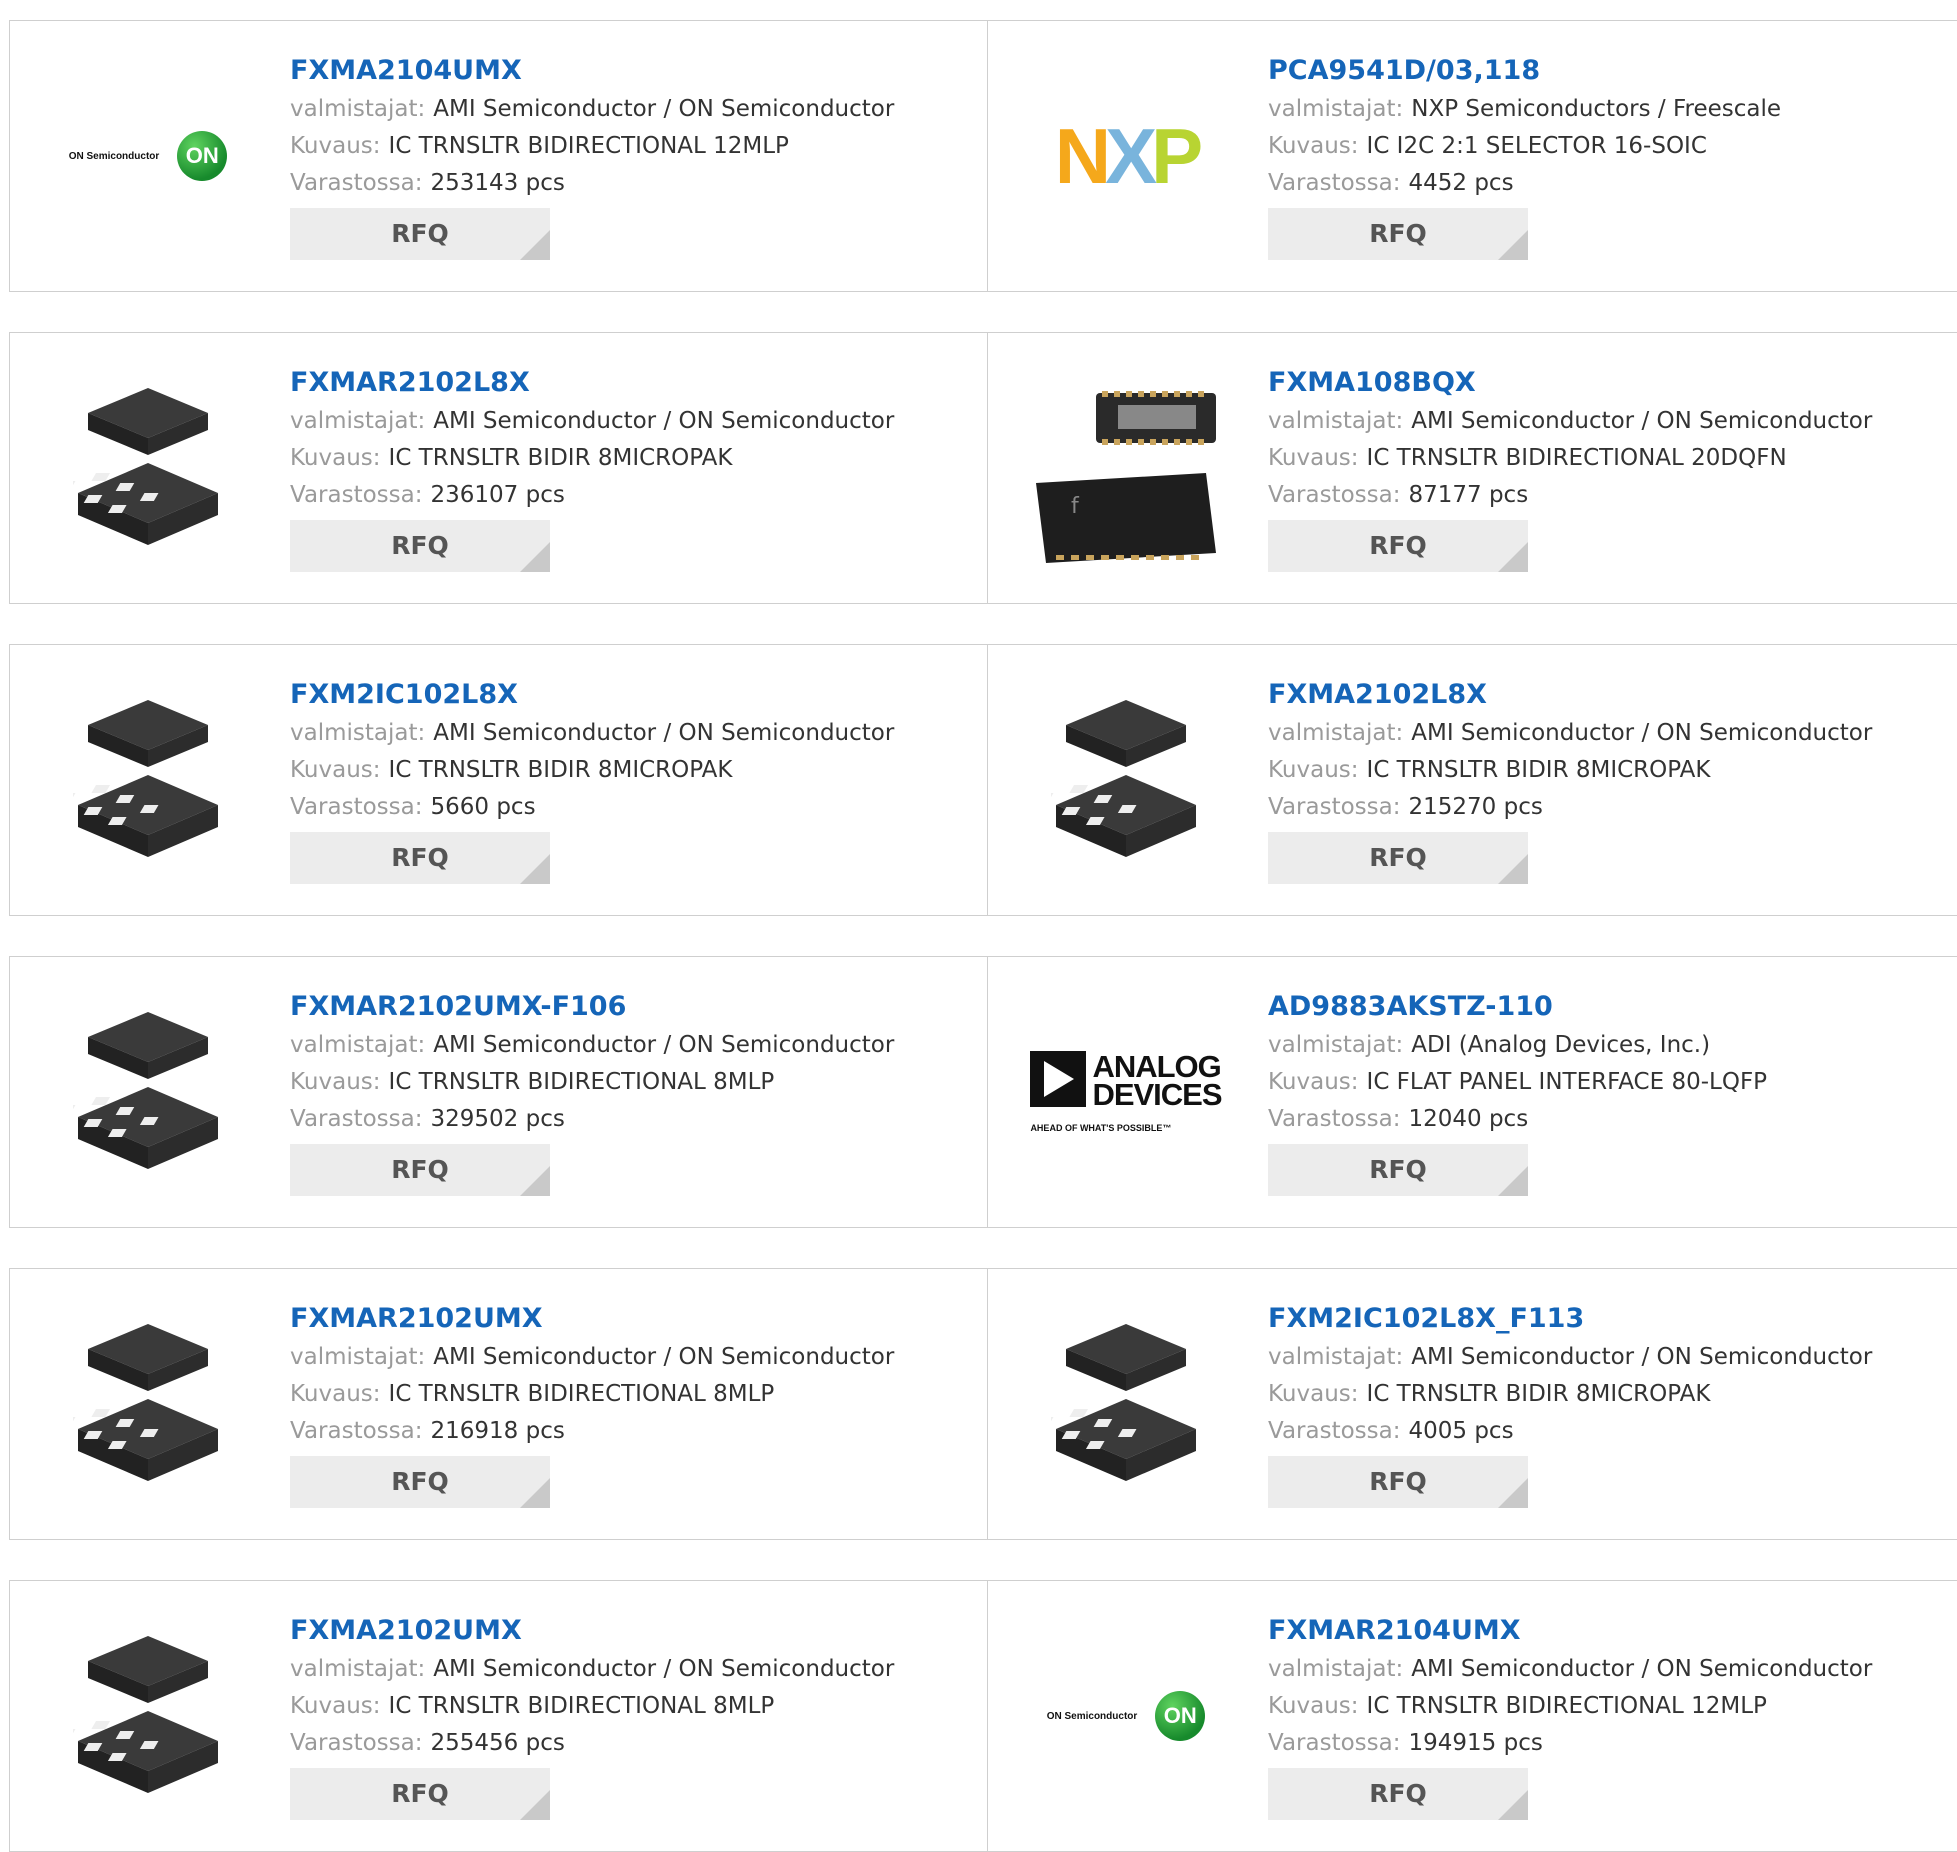  Describe the element at coordinates (610, 1319) in the screenshot. I see `part-number-link: FXMAR2102UMX` at that location.